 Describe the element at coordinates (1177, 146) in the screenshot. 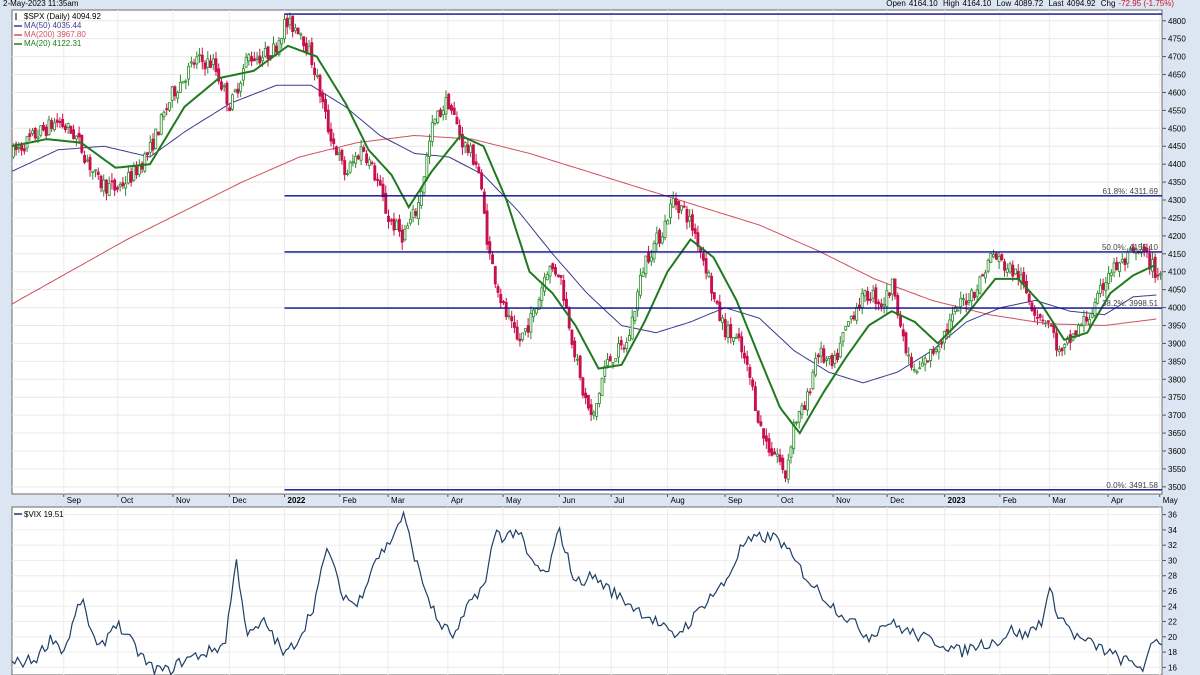

I see `price-tick-label: 4450` at that location.